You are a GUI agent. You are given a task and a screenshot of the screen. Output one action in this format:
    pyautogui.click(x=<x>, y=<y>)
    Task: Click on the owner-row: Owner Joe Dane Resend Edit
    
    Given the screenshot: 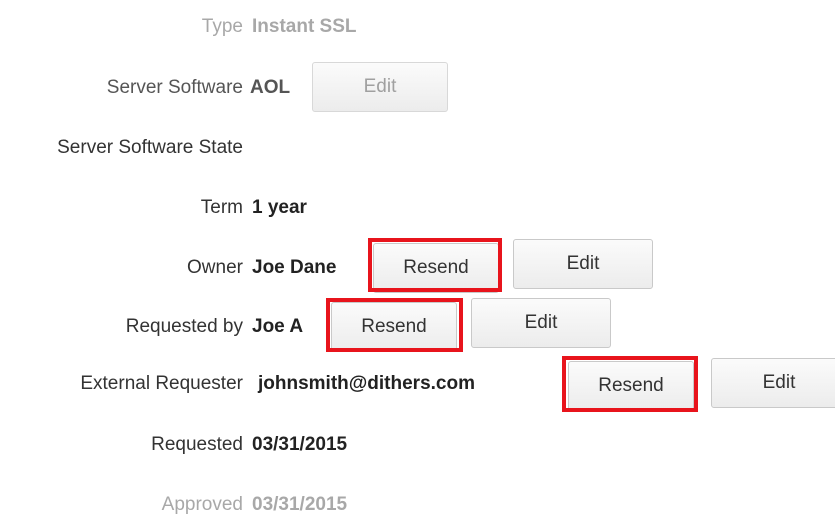 What is the action you would take?
    pyautogui.click(x=417, y=265)
    